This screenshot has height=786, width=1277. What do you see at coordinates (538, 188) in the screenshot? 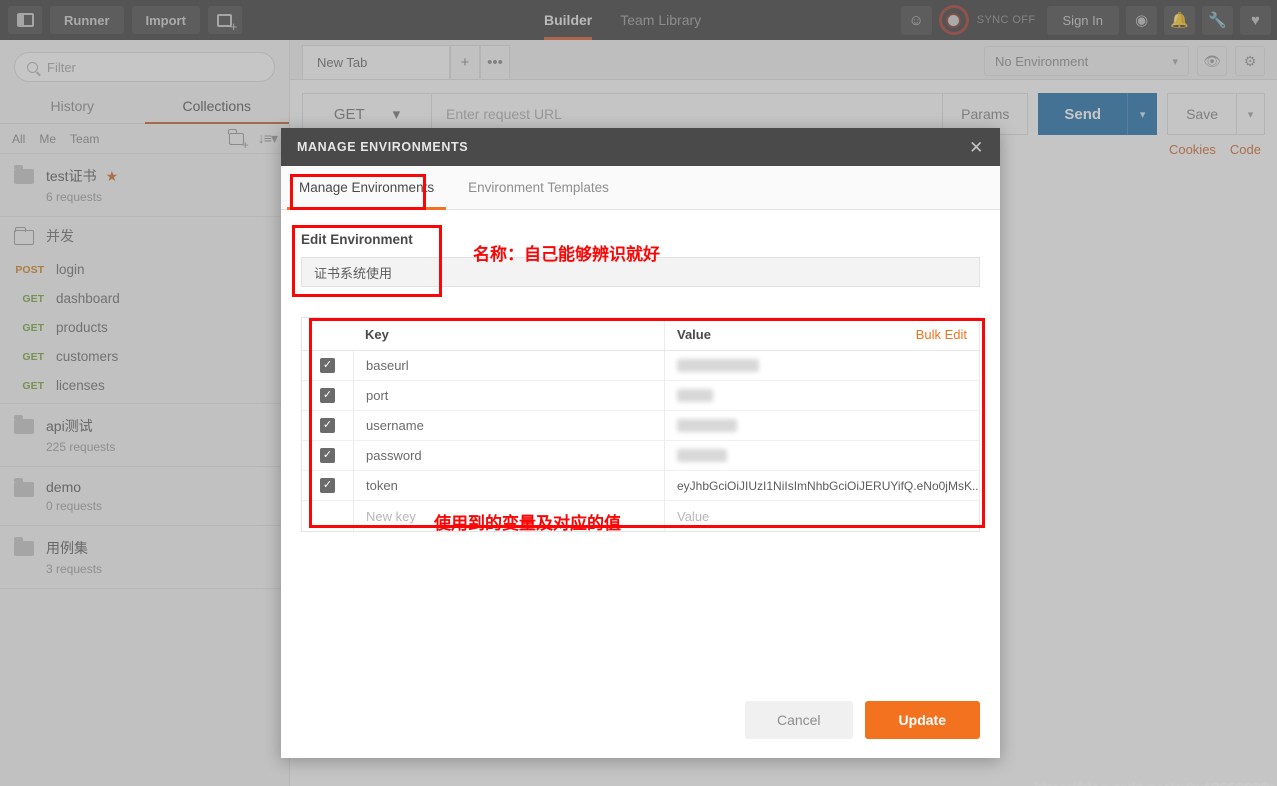
I see `tab-environment-templates: Environment Templates` at bounding box center [538, 188].